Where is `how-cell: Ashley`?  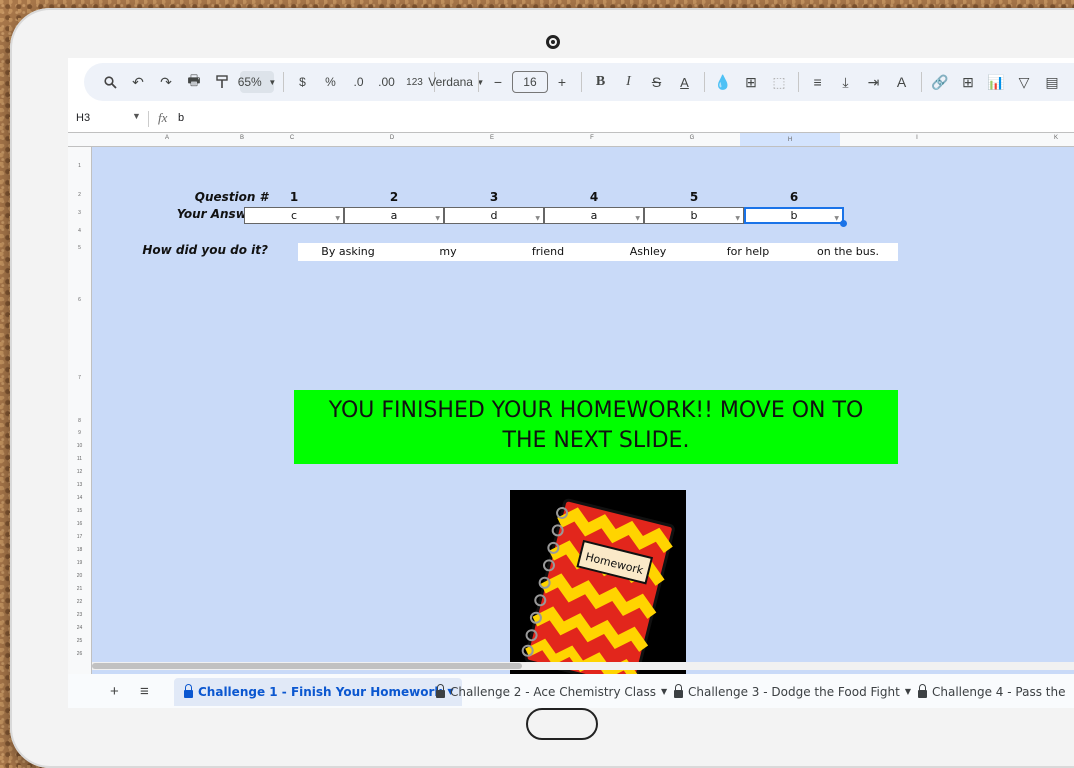
how-cell: Ashley is located at coordinates (648, 252).